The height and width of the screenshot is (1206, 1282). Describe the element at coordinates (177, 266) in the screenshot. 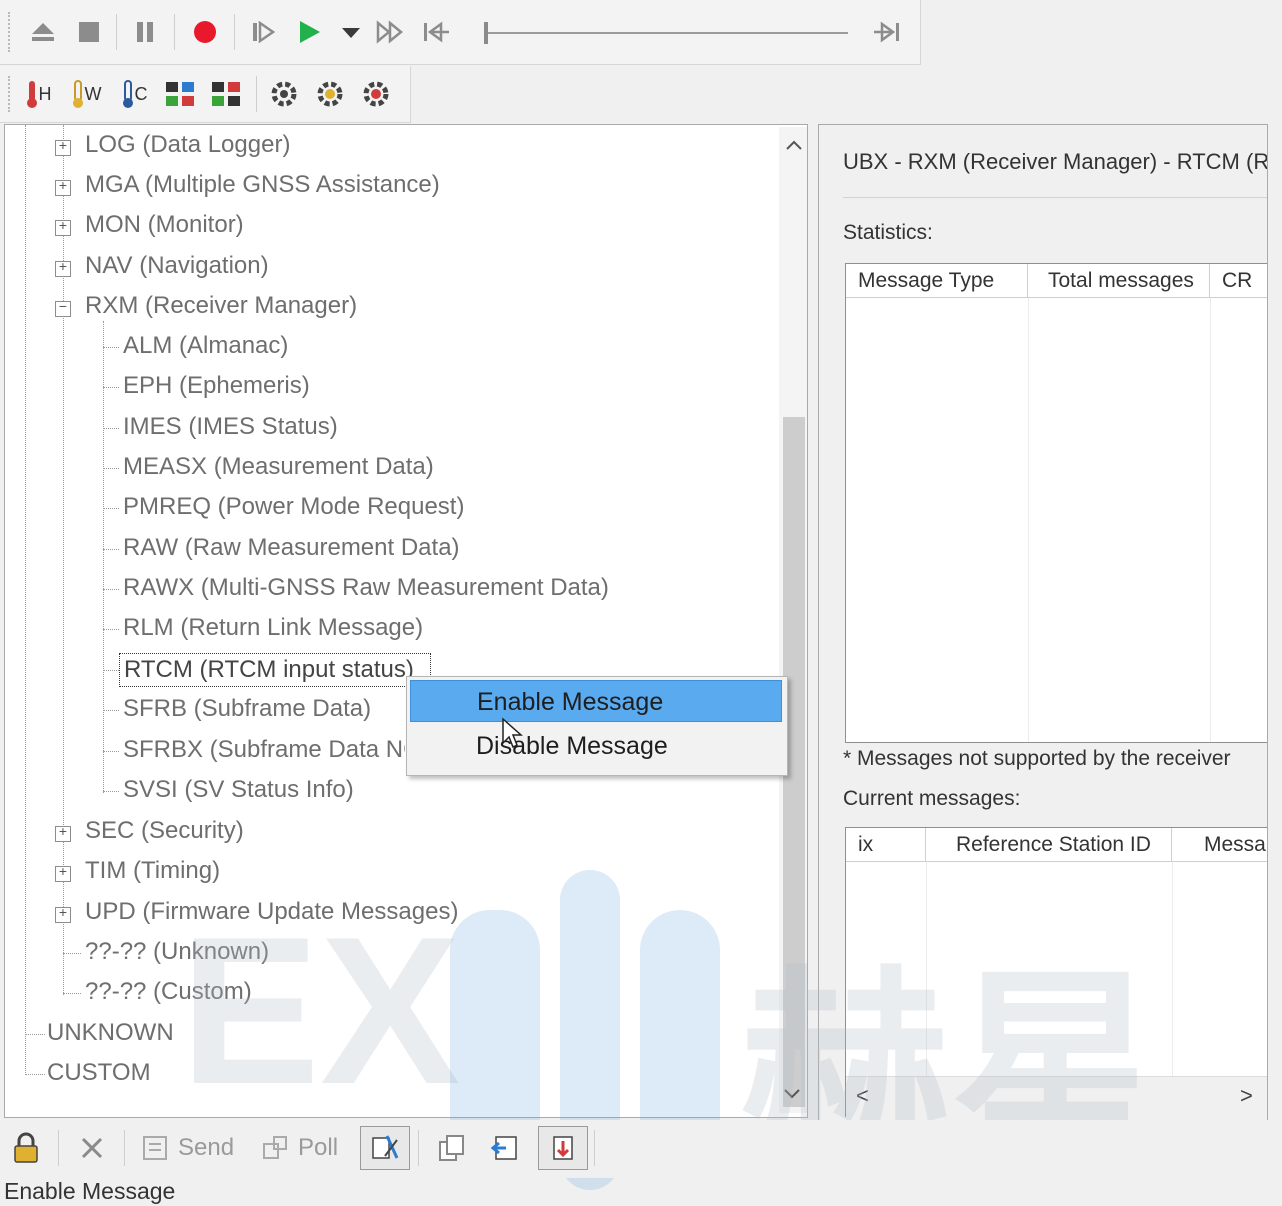

I see `tree-node-nav: NAV (Navigation)` at that location.